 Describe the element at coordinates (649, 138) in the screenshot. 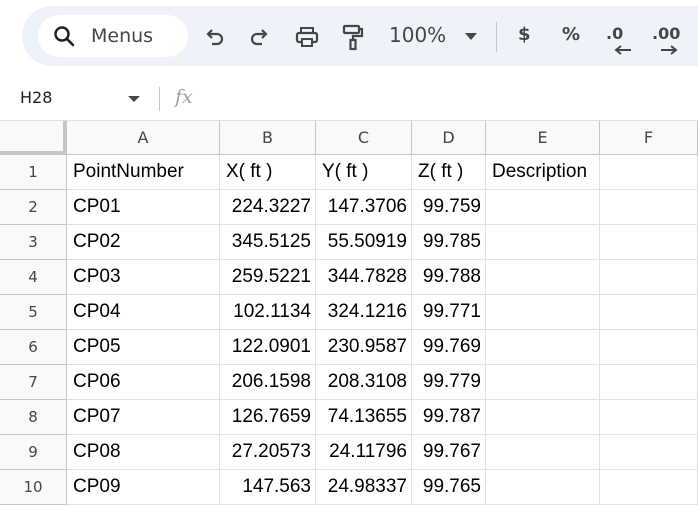

I see `column-header-f: F` at that location.